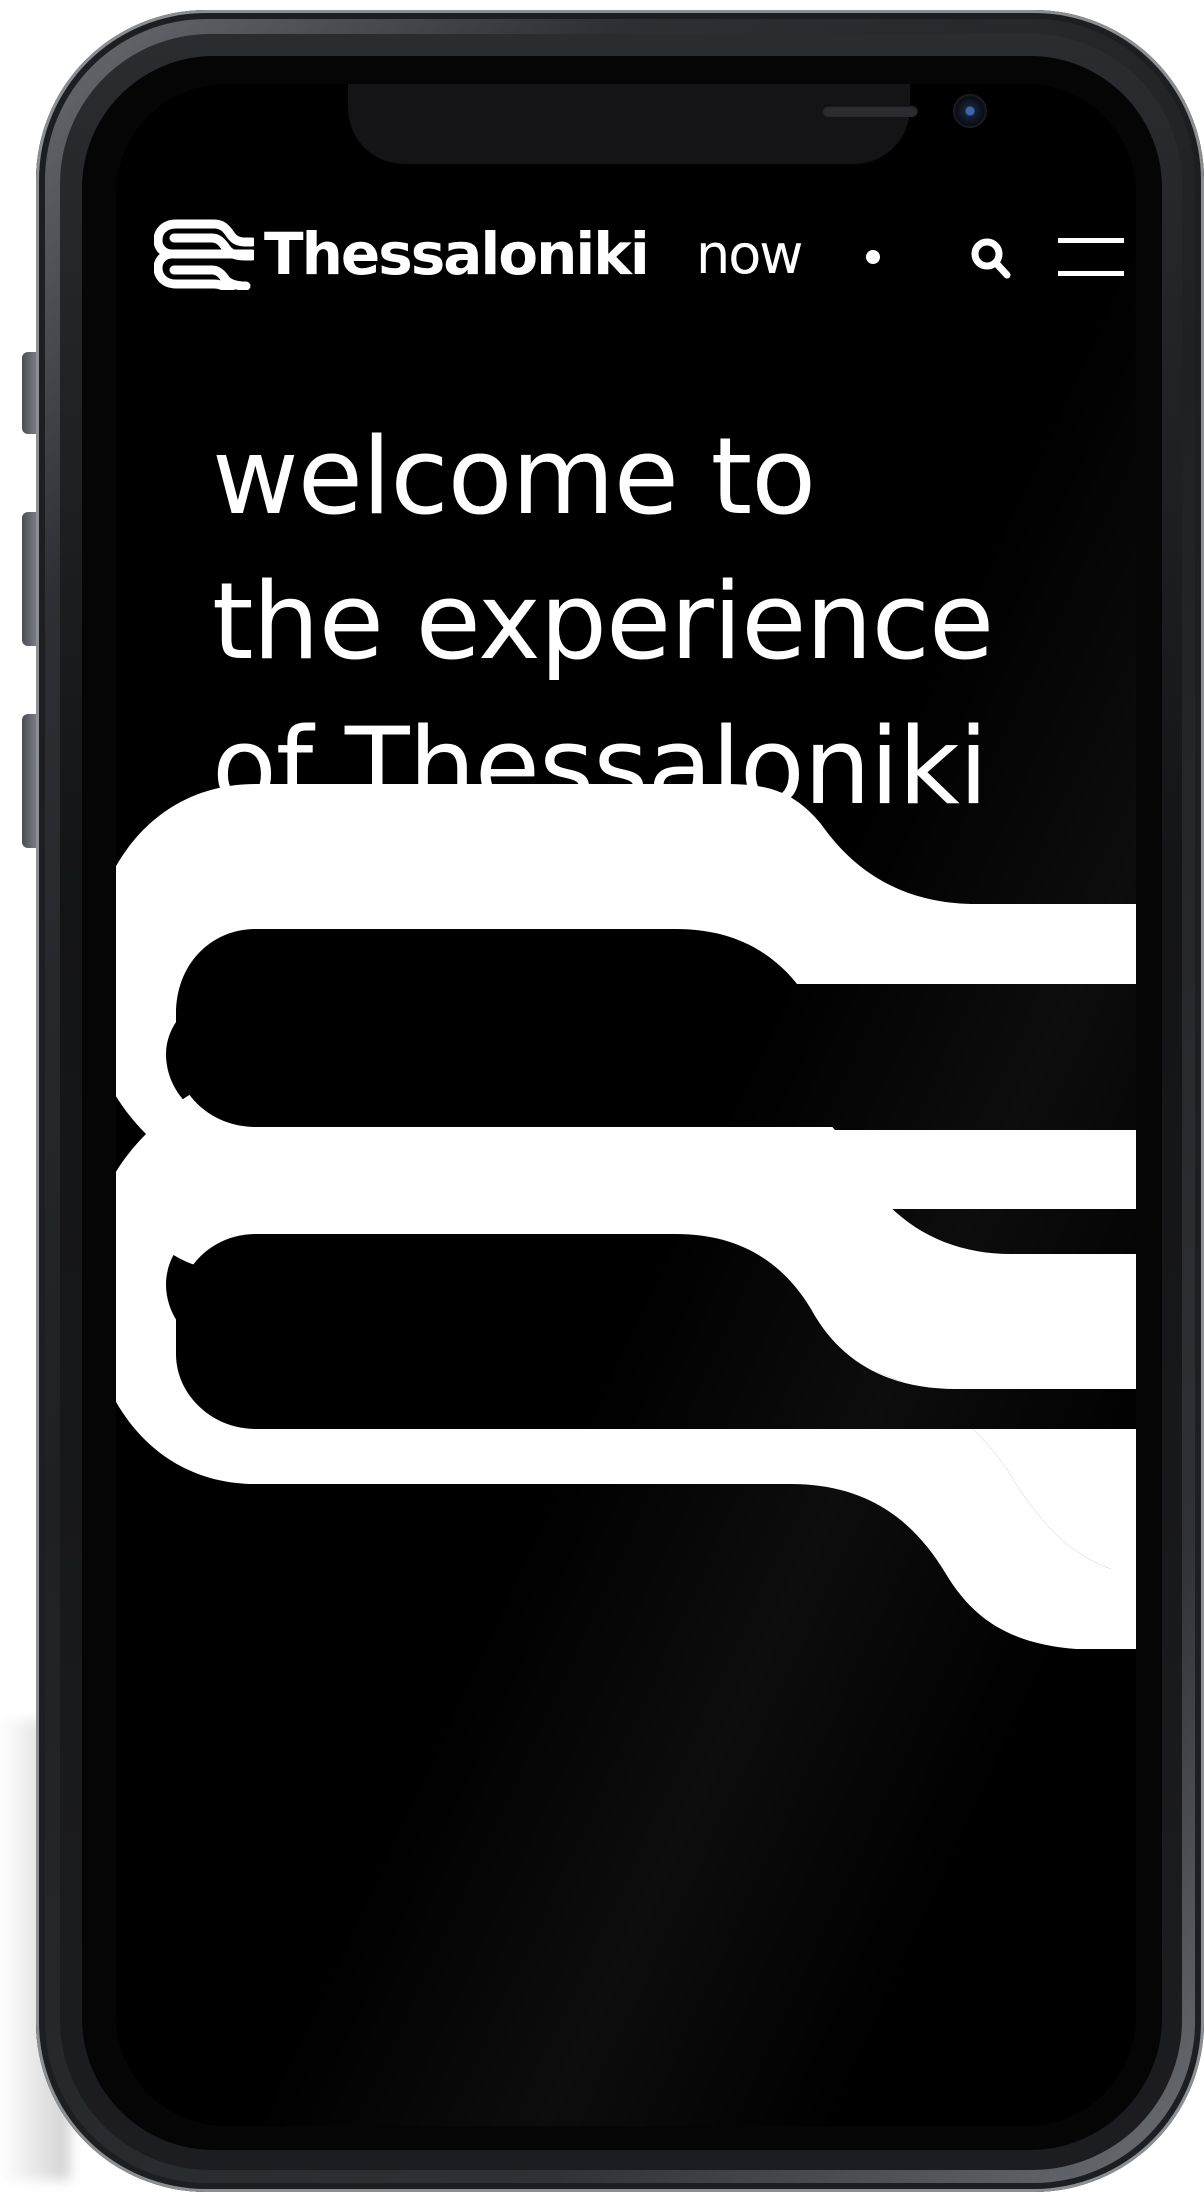  I want to click on search-button, so click(991, 258).